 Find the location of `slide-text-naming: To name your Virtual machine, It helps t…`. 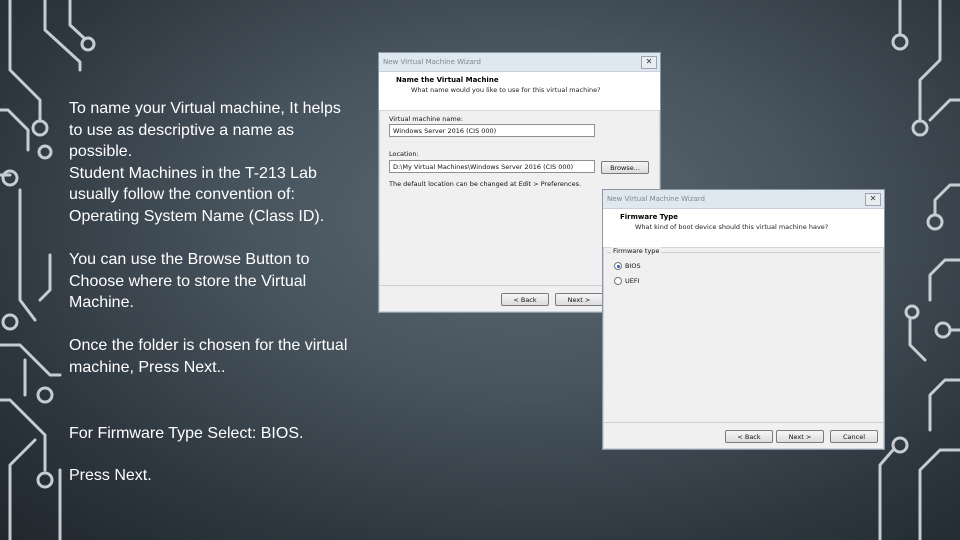

slide-text-naming: To name your Virtual machine, It helps t… is located at coordinates (205, 162).